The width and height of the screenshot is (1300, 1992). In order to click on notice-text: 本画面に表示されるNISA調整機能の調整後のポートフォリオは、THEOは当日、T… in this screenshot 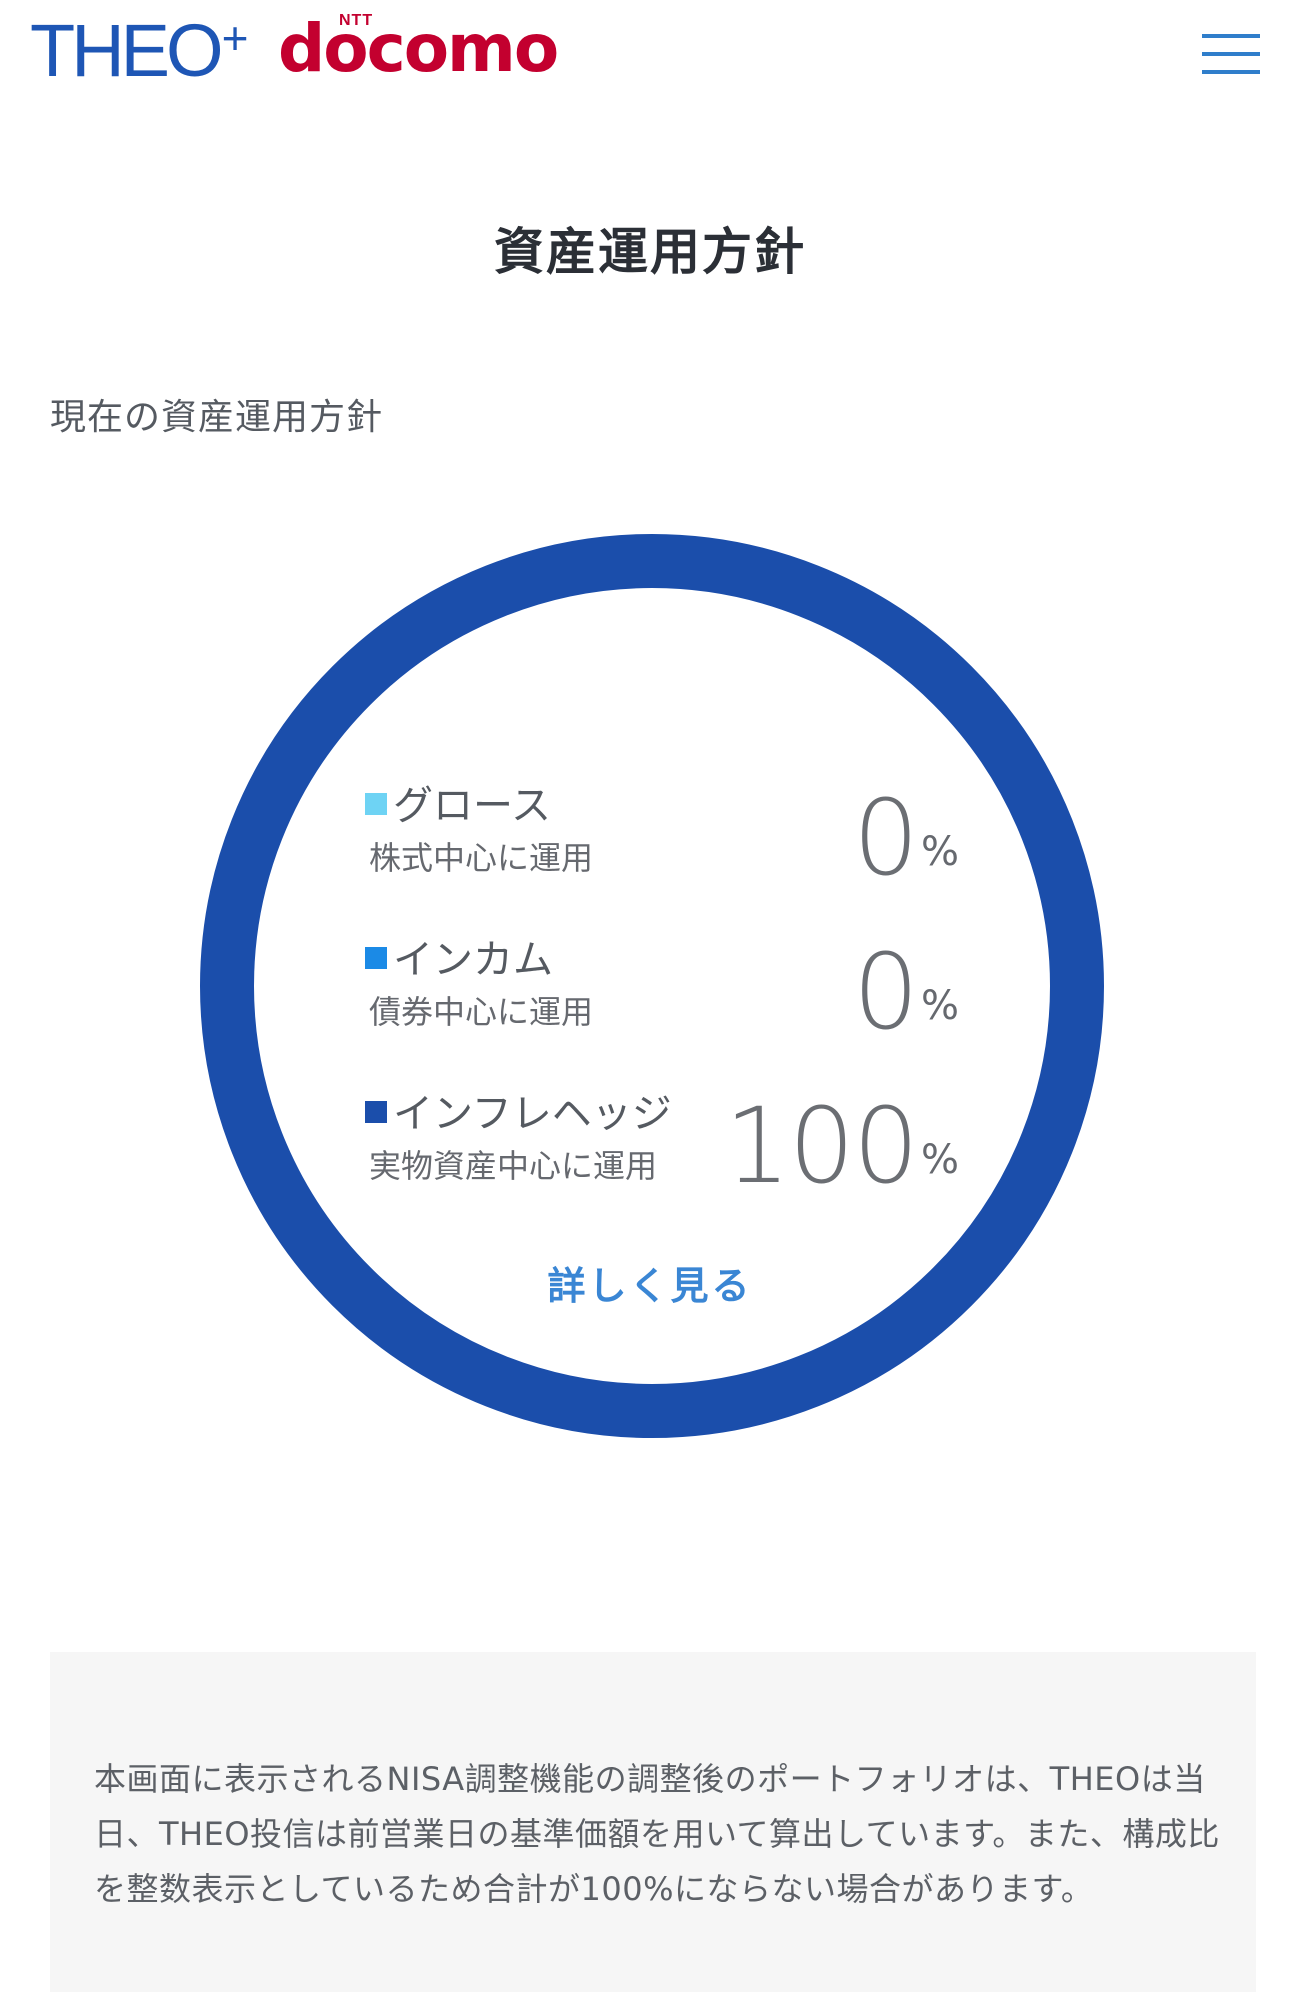, I will do `click(657, 1834)`.